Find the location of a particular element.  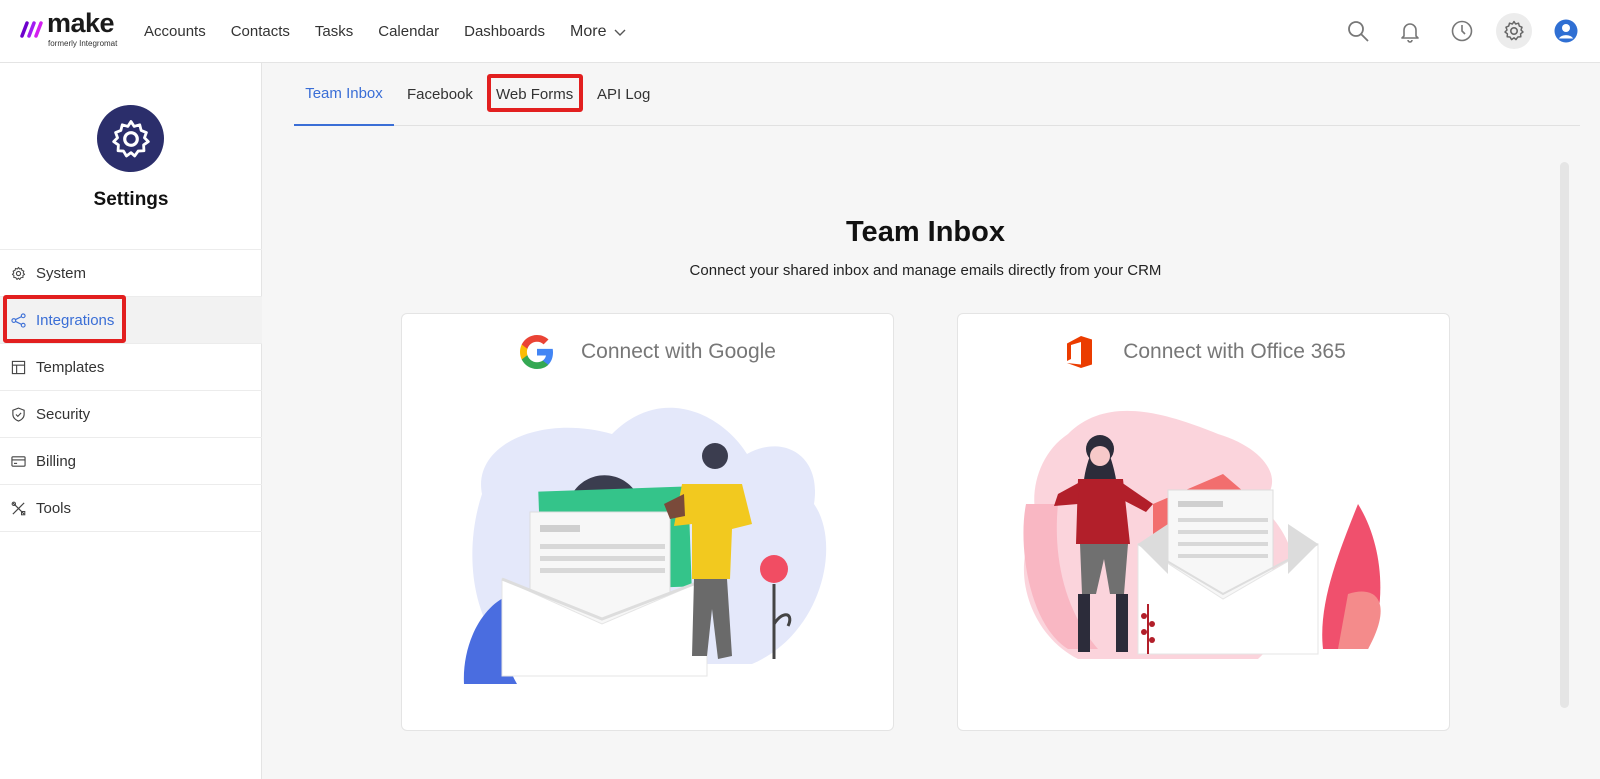

make-logo-mark-icon is located at coordinates (31, 29).